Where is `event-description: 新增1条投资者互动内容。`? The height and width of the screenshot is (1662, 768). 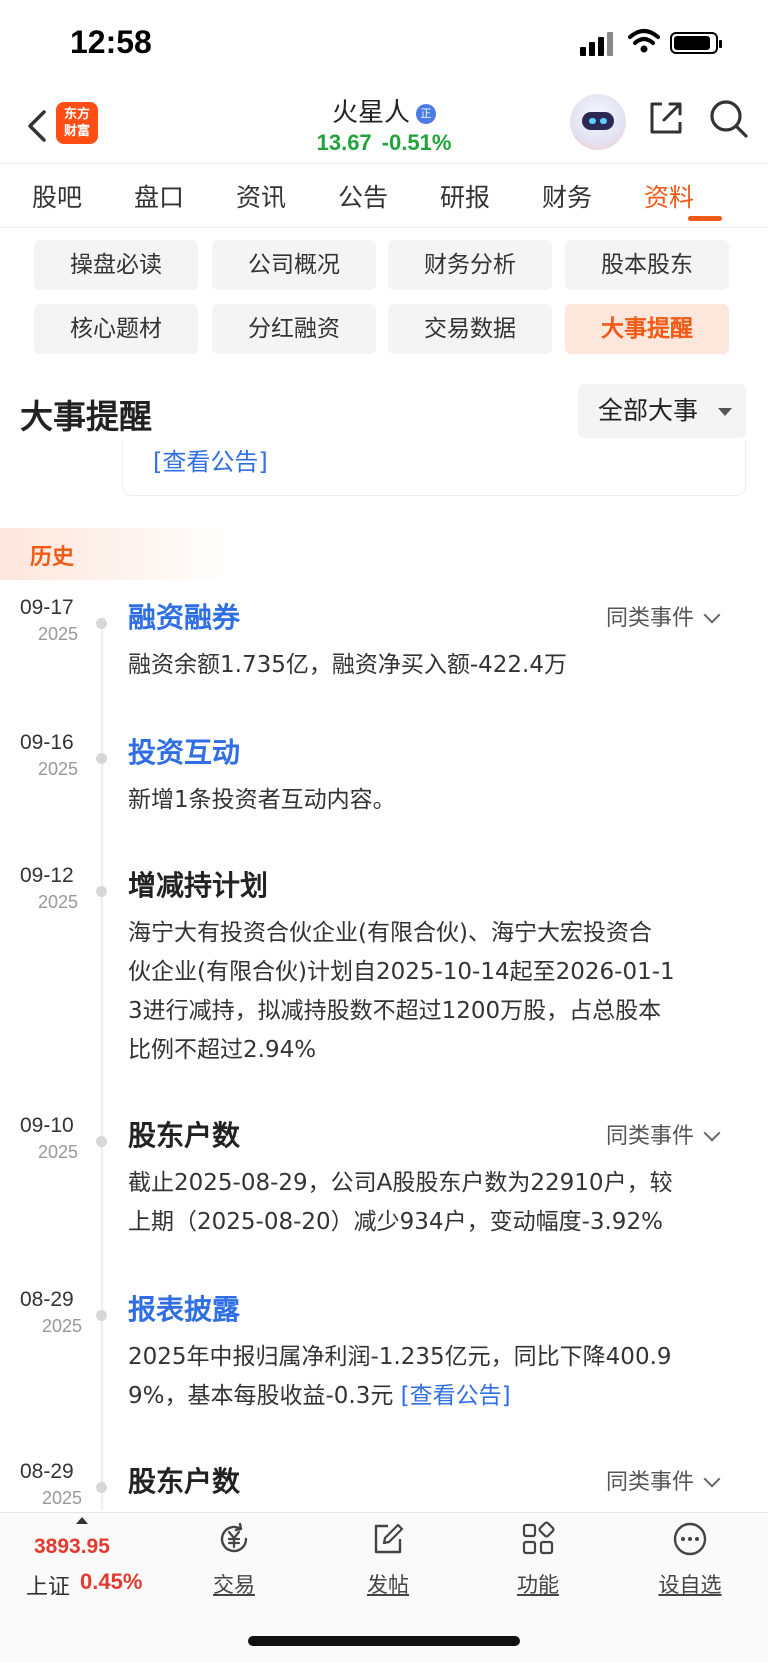
event-description: 新增1条投资者互动内容。 is located at coordinates (430, 800).